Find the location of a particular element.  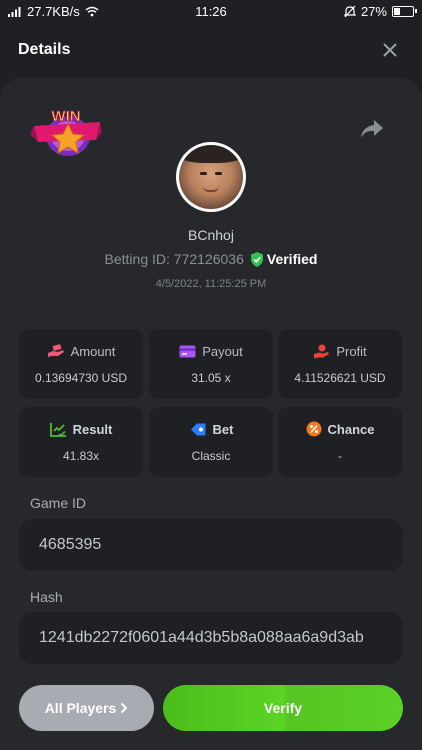

betting-id: Betting ID: 772126036 is located at coordinates (174, 259).